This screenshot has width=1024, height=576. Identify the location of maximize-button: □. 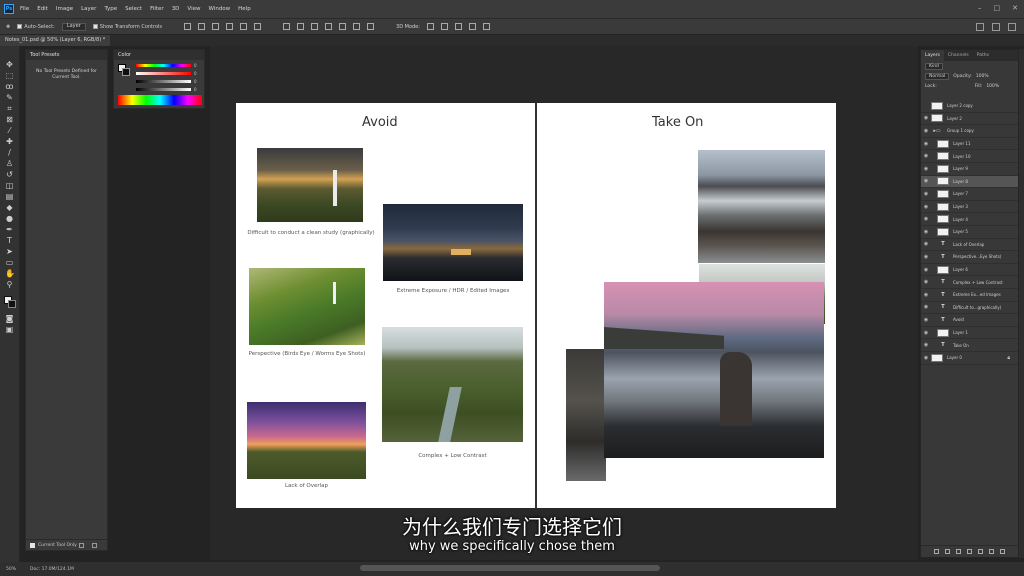
(997, 8).